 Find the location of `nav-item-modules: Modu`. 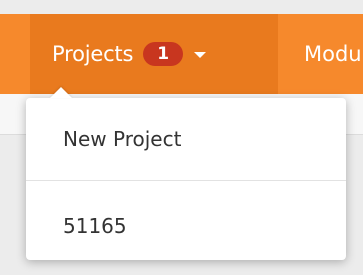

nav-item-modules: Modu is located at coordinates (333, 54).